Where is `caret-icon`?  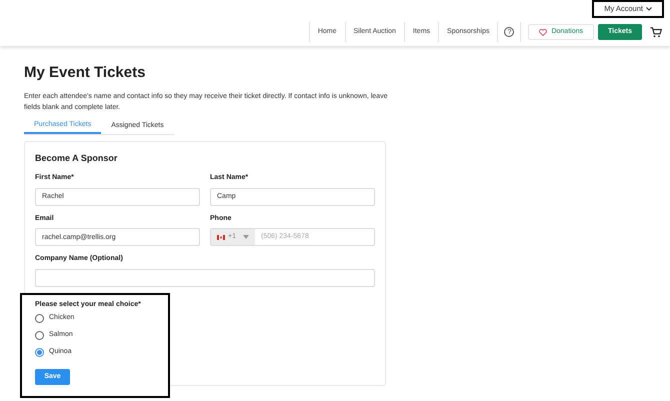
caret-icon is located at coordinates (245, 237).